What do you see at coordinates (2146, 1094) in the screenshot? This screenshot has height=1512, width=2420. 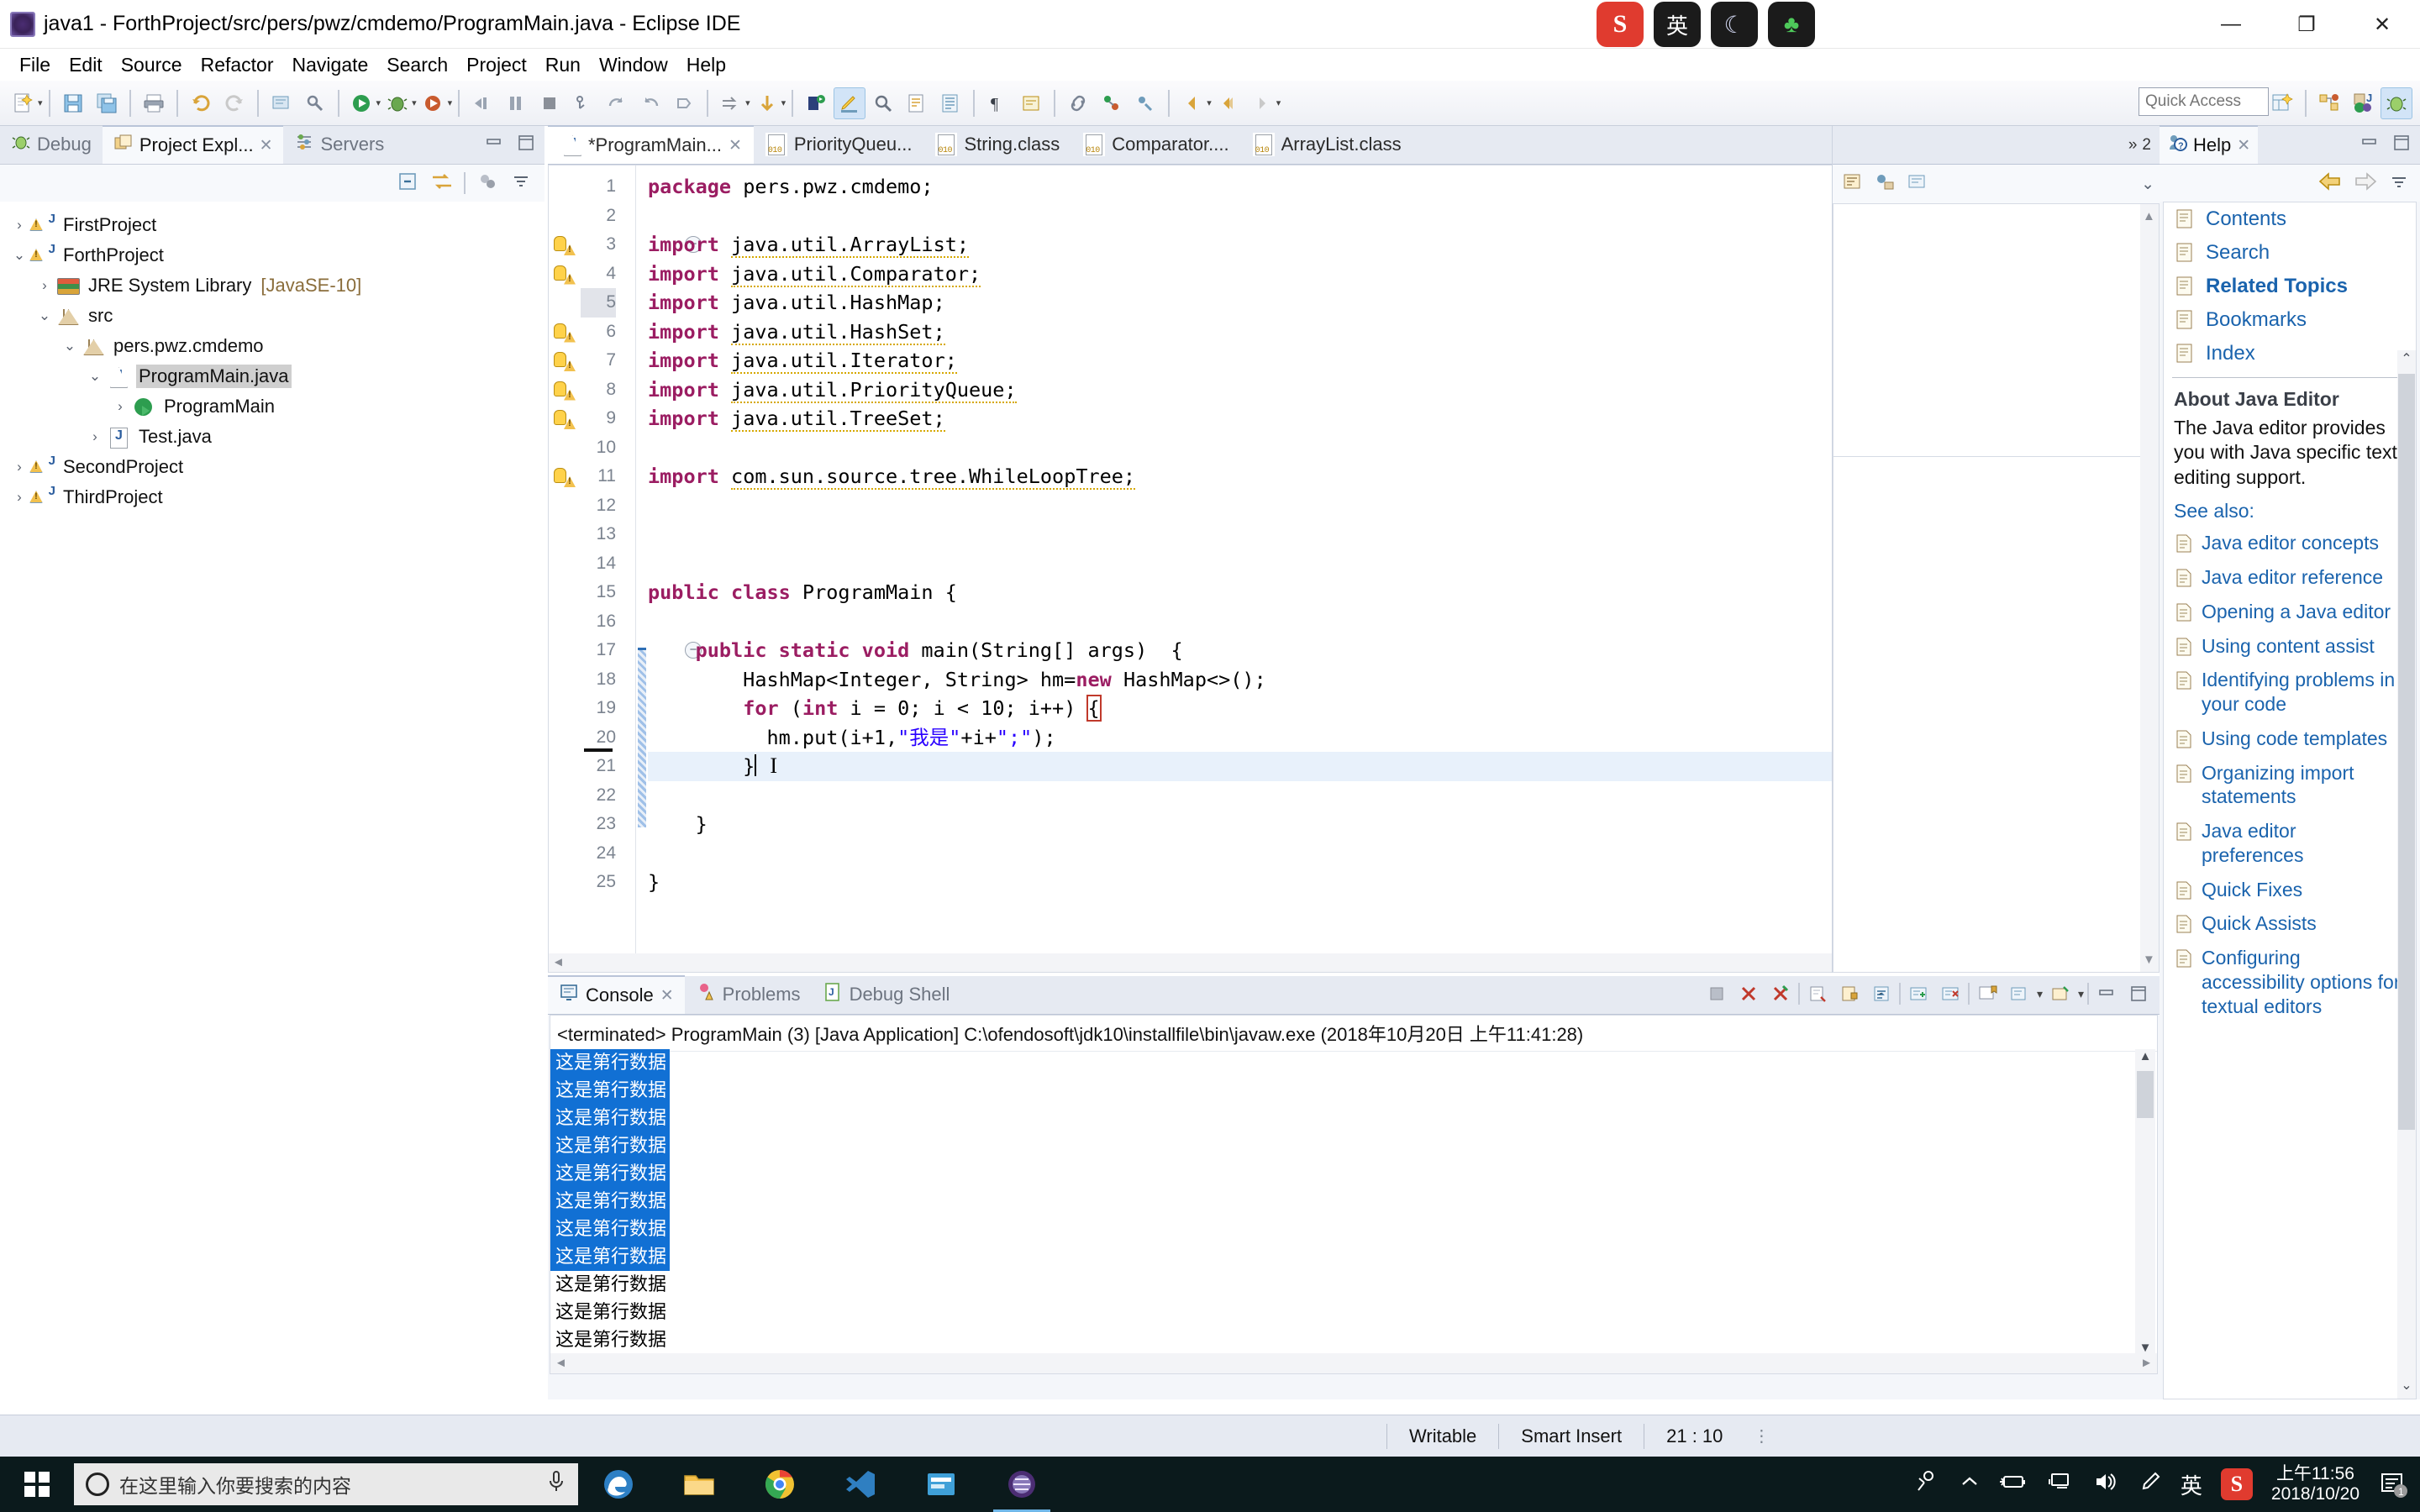 I see `console-scrollbar-thumb` at bounding box center [2146, 1094].